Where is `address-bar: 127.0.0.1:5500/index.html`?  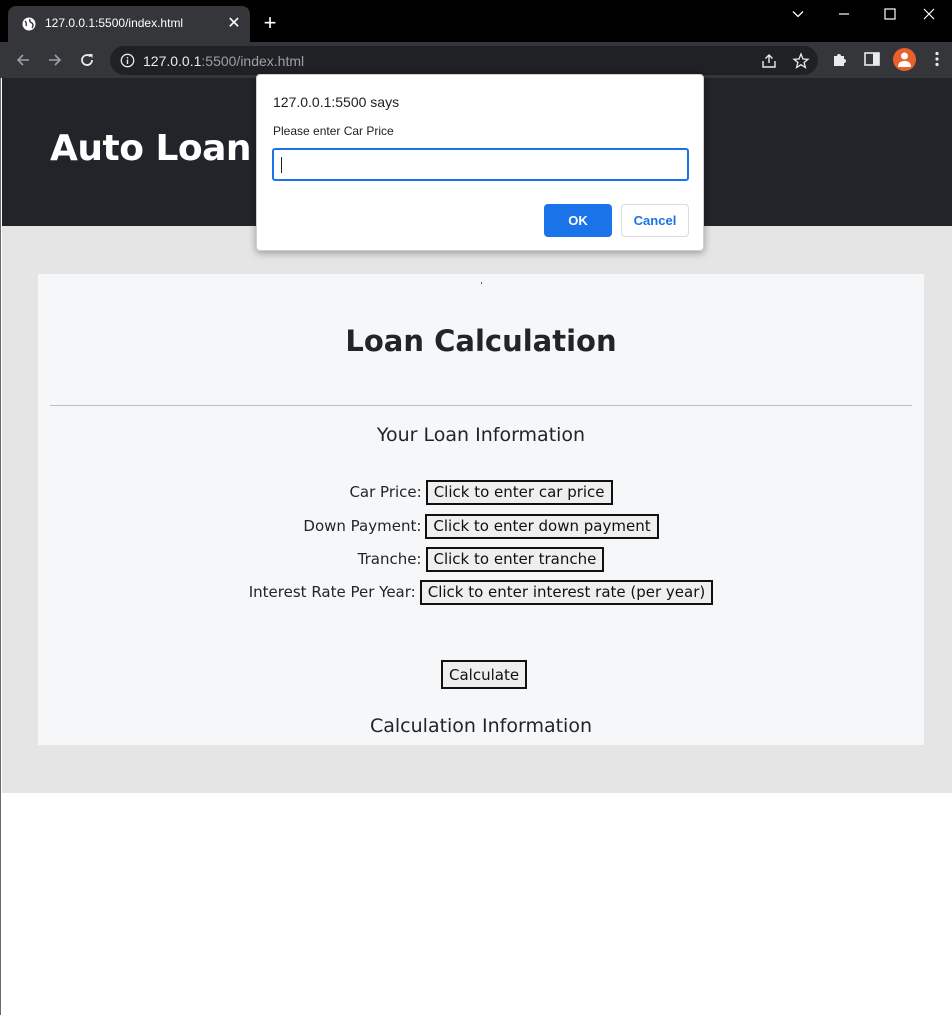 address-bar: 127.0.0.1:5500/index.html is located at coordinates (464, 60).